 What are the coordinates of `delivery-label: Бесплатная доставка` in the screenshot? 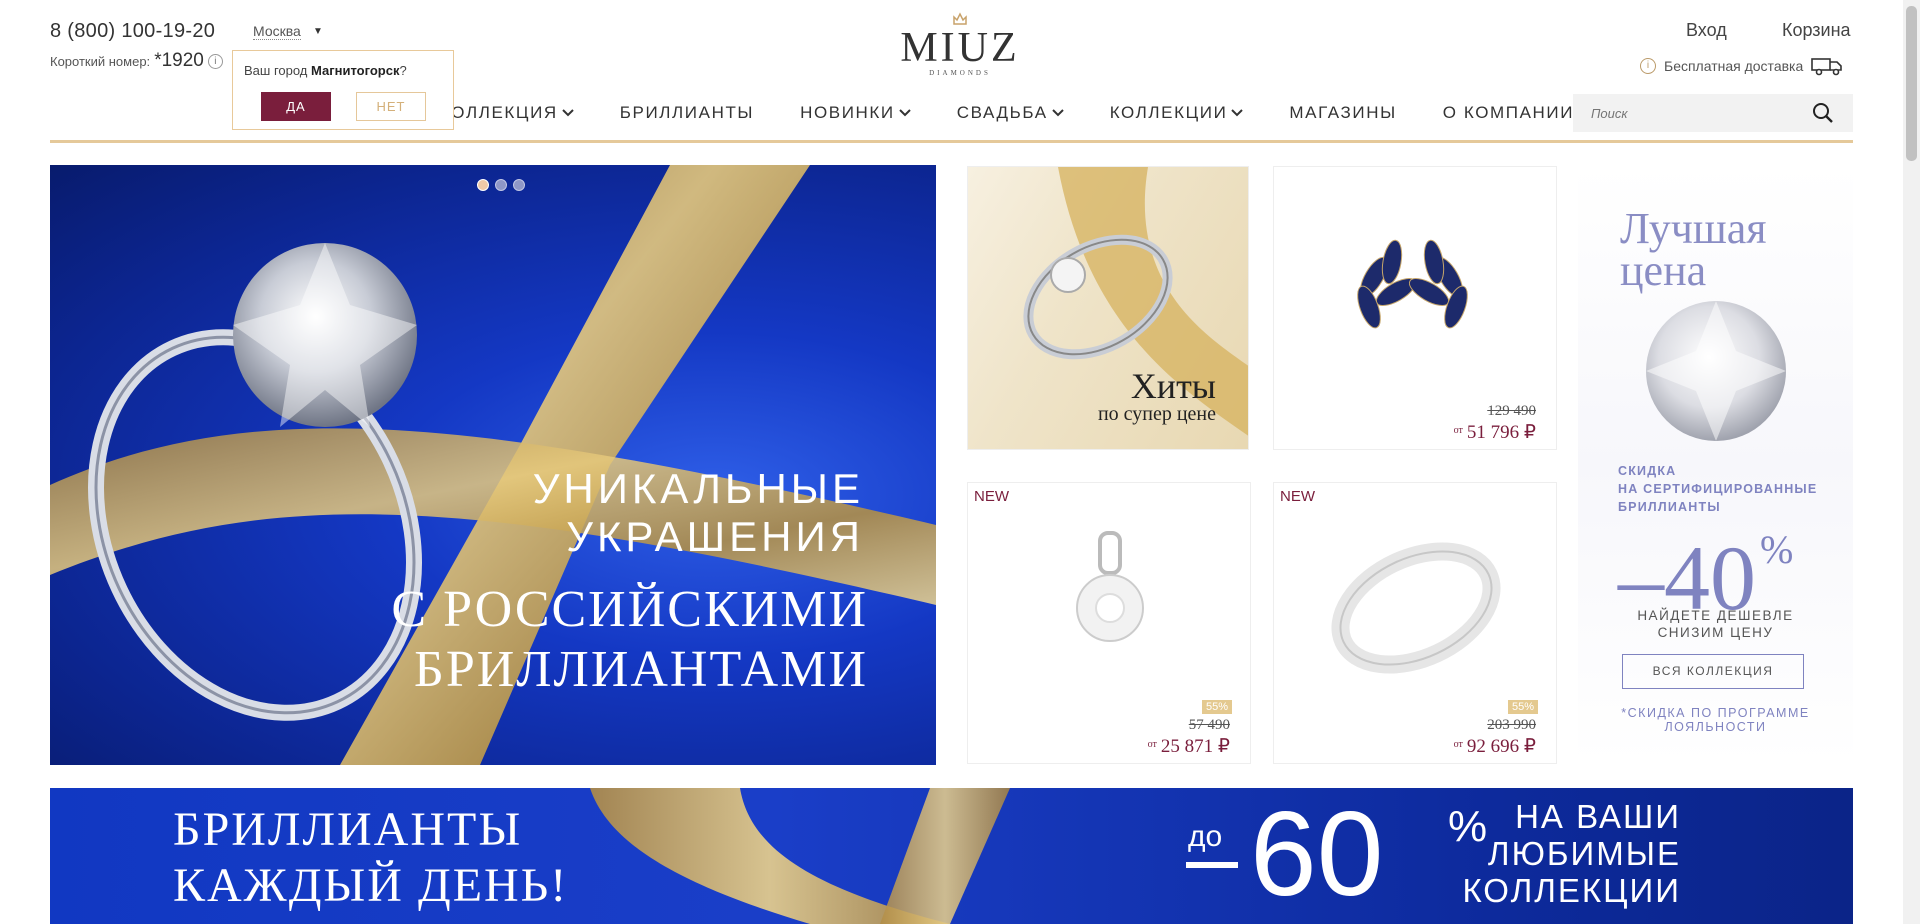 It's located at (1734, 66).